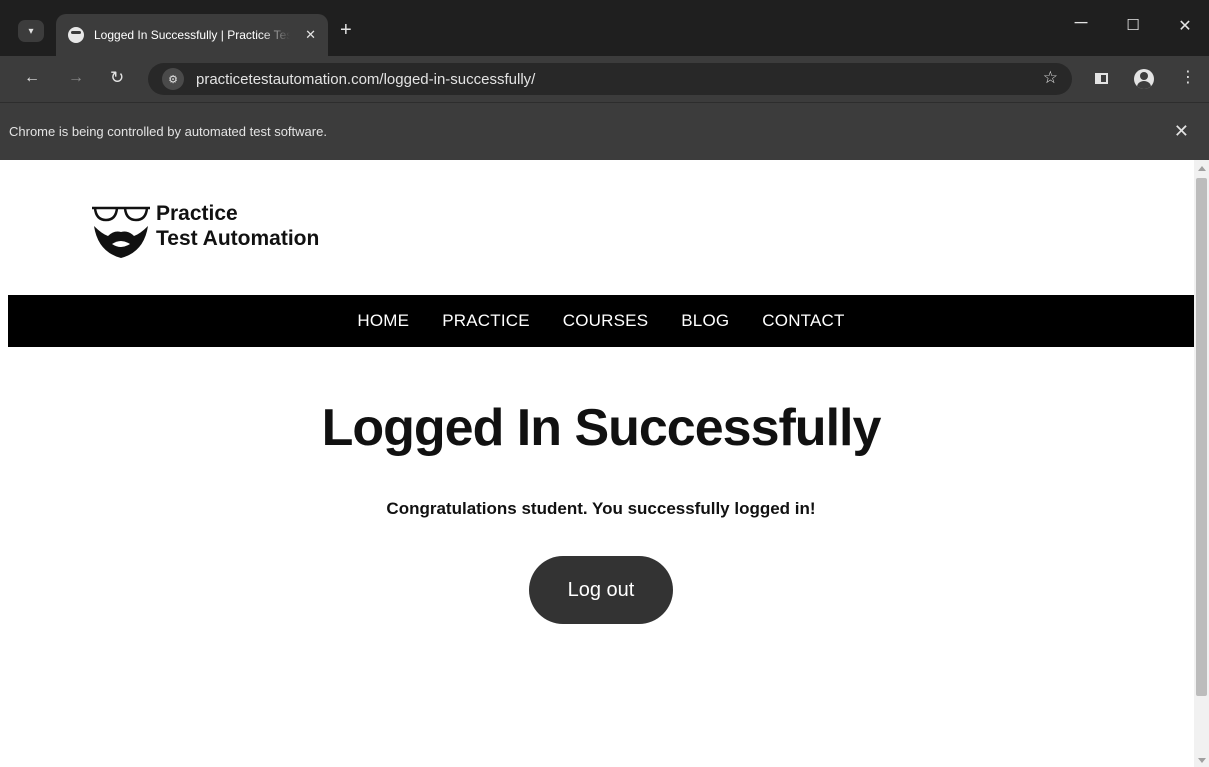  I want to click on page-scrollbar, so click(1201, 463).